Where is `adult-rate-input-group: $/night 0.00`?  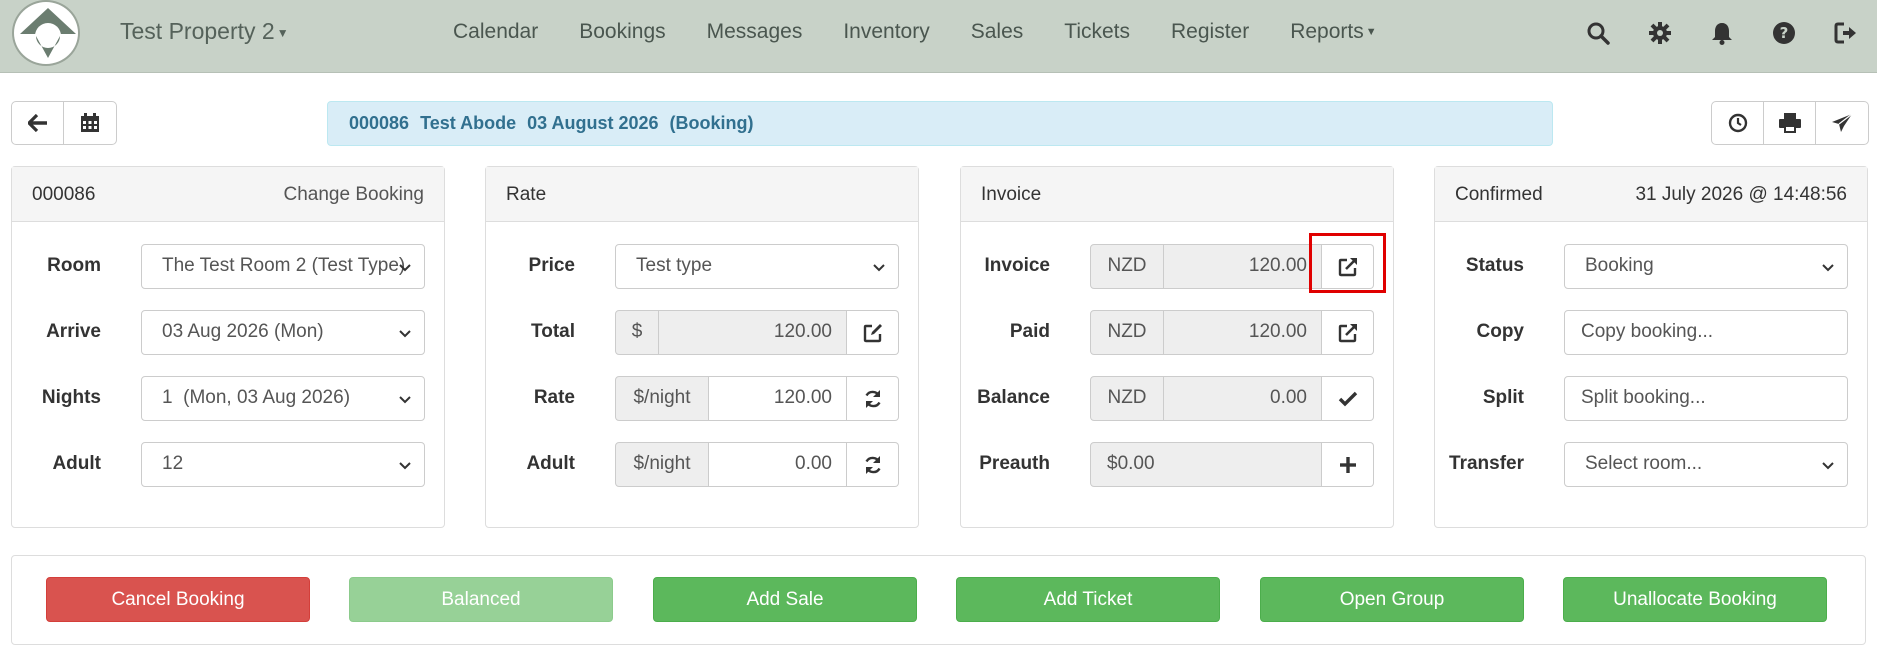
adult-rate-input-group: $/night 0.00 is located at coordinates (757, 464).